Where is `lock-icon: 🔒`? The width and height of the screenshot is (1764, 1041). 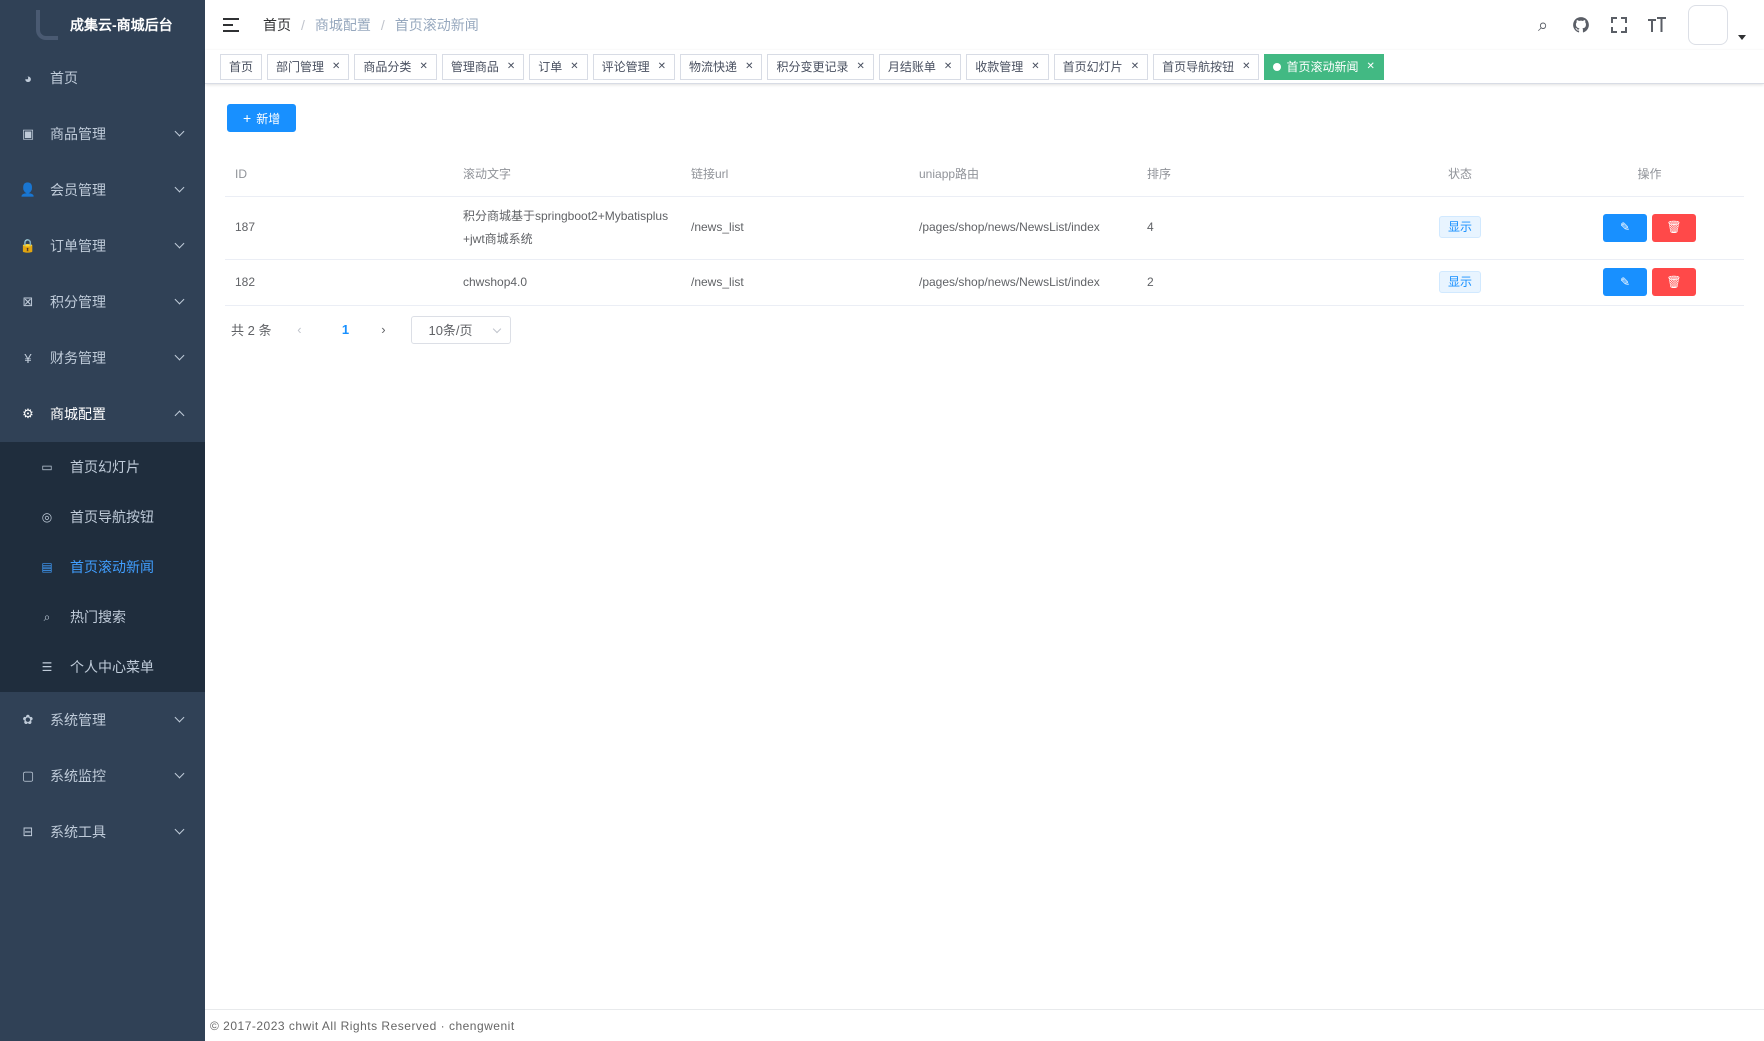 lock-icon: 🔒 is located at coordinates (28, 245).